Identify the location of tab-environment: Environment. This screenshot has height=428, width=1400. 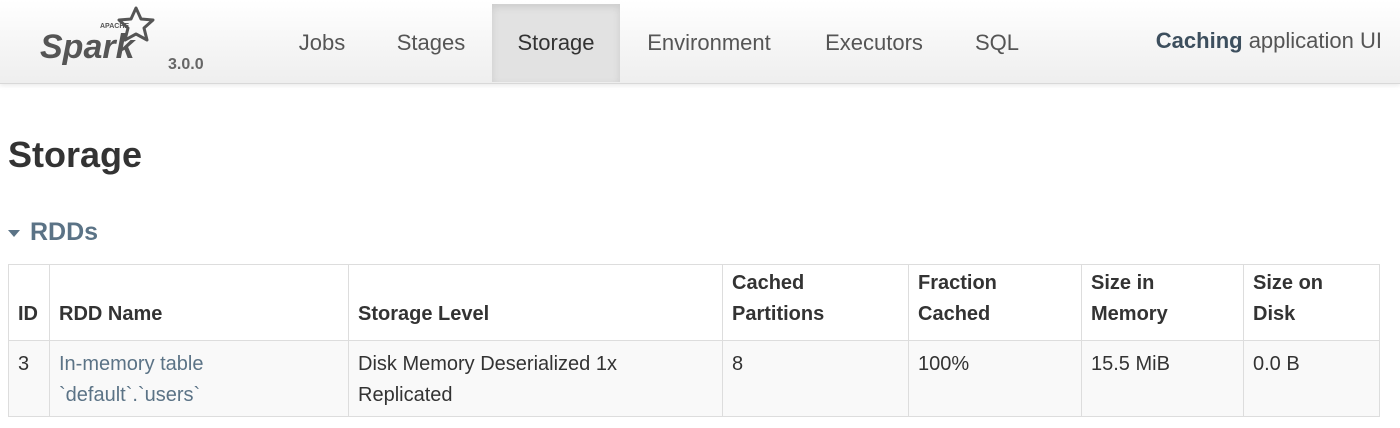
(709, 43).